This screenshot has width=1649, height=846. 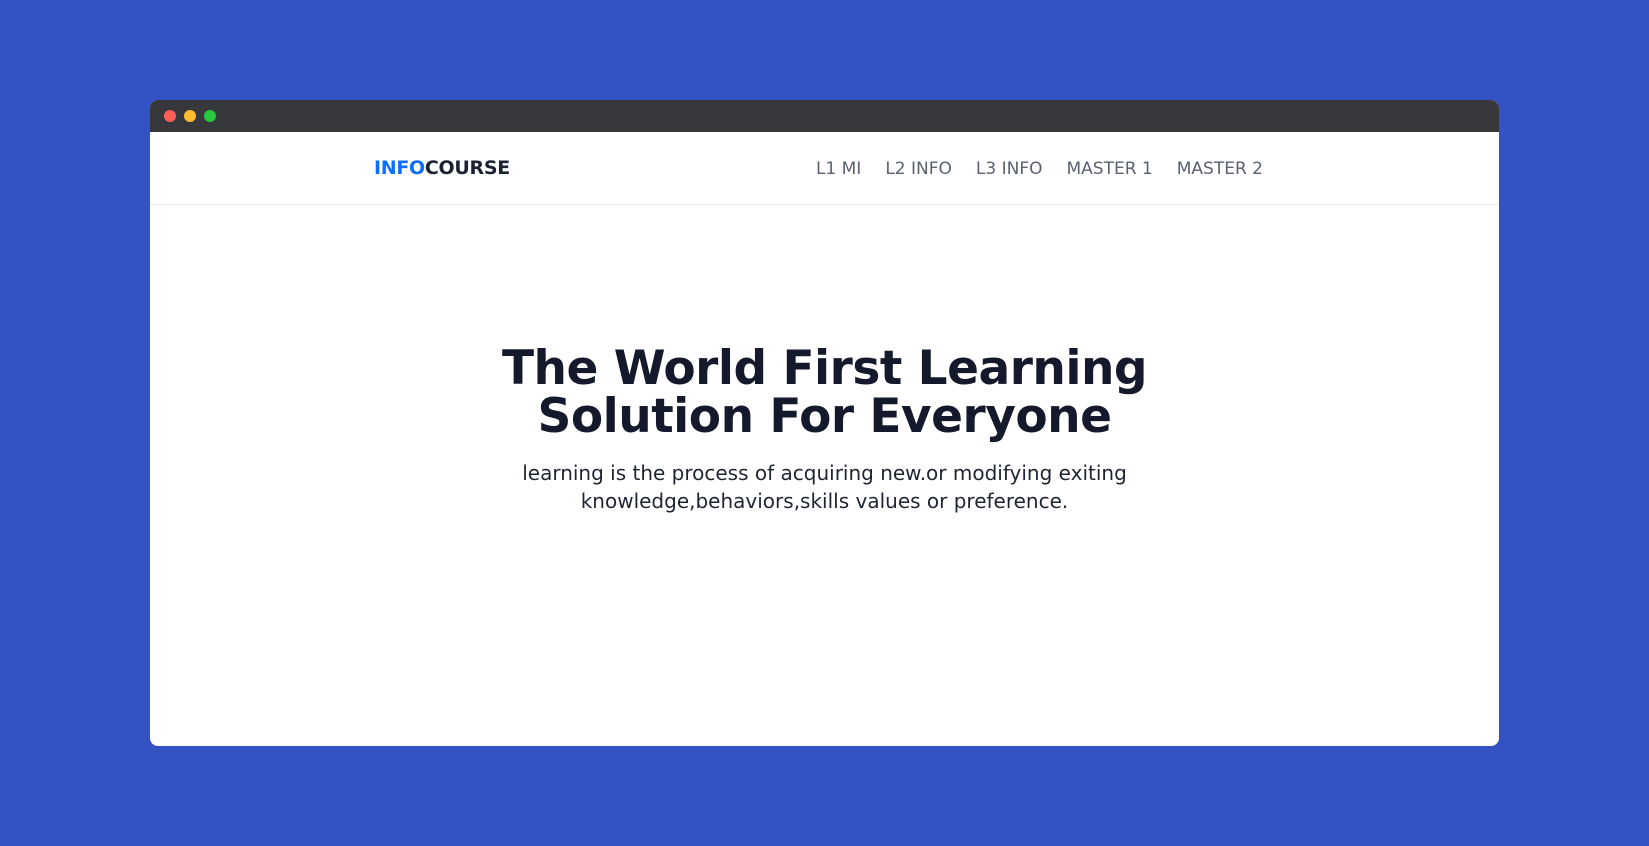 What do you see at coordinates (210, 116) in the screenshot?
I see `maximize-window-icon` at bounding box center [210, 116].